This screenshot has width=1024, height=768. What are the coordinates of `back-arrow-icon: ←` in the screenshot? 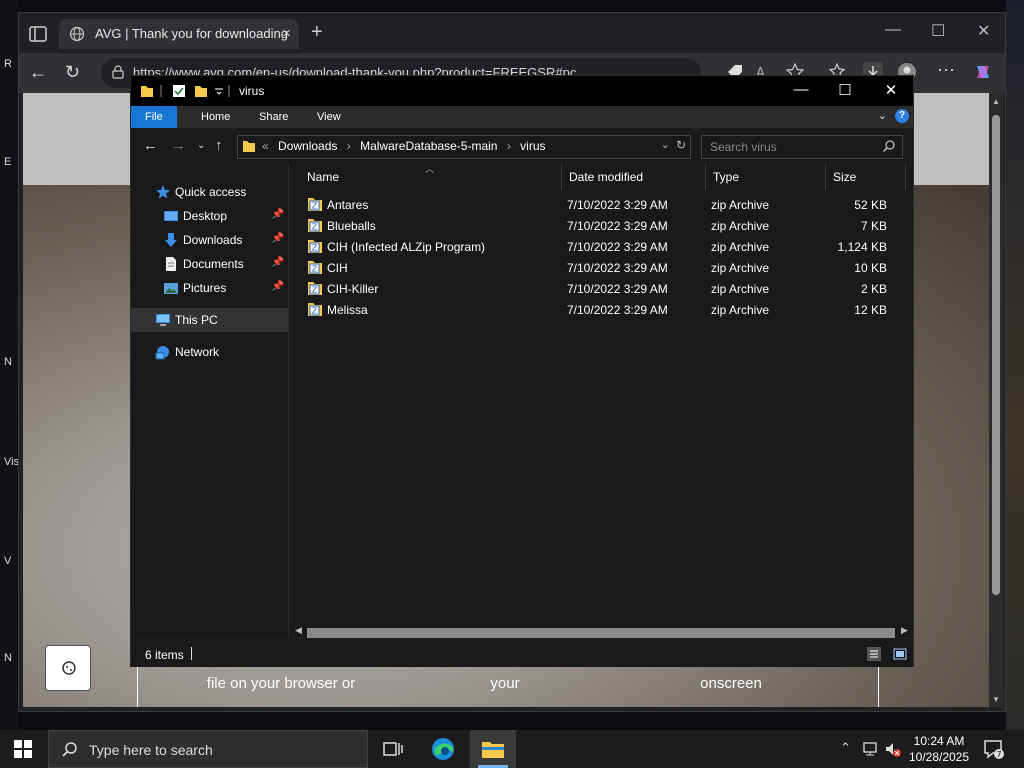 It's located at (150, 145).